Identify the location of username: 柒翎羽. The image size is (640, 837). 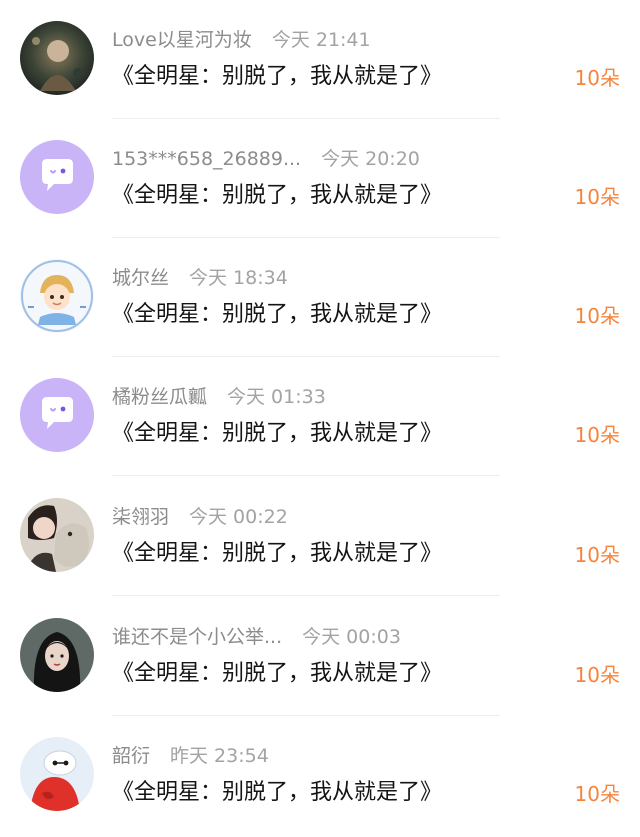
(140, 517).